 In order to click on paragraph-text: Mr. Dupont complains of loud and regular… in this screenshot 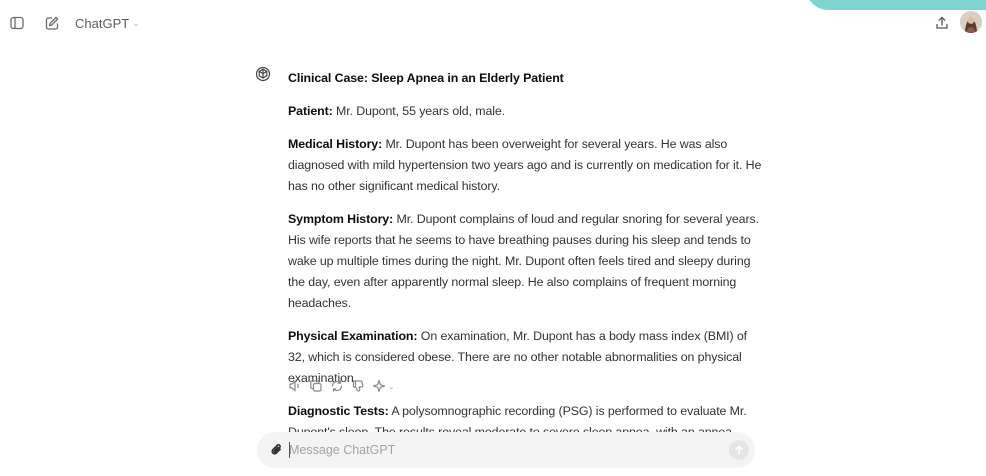, I will do `click(523, 261)`.